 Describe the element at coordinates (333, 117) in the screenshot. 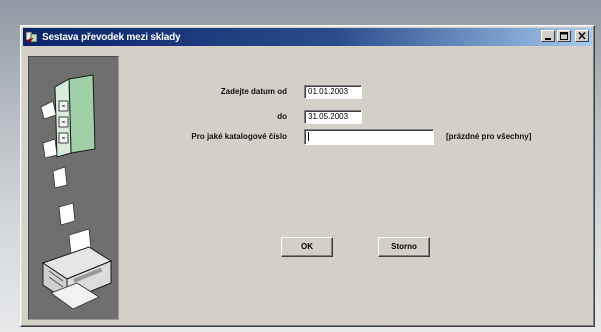

I see `date-to-field: 31.05.2003` at that location.